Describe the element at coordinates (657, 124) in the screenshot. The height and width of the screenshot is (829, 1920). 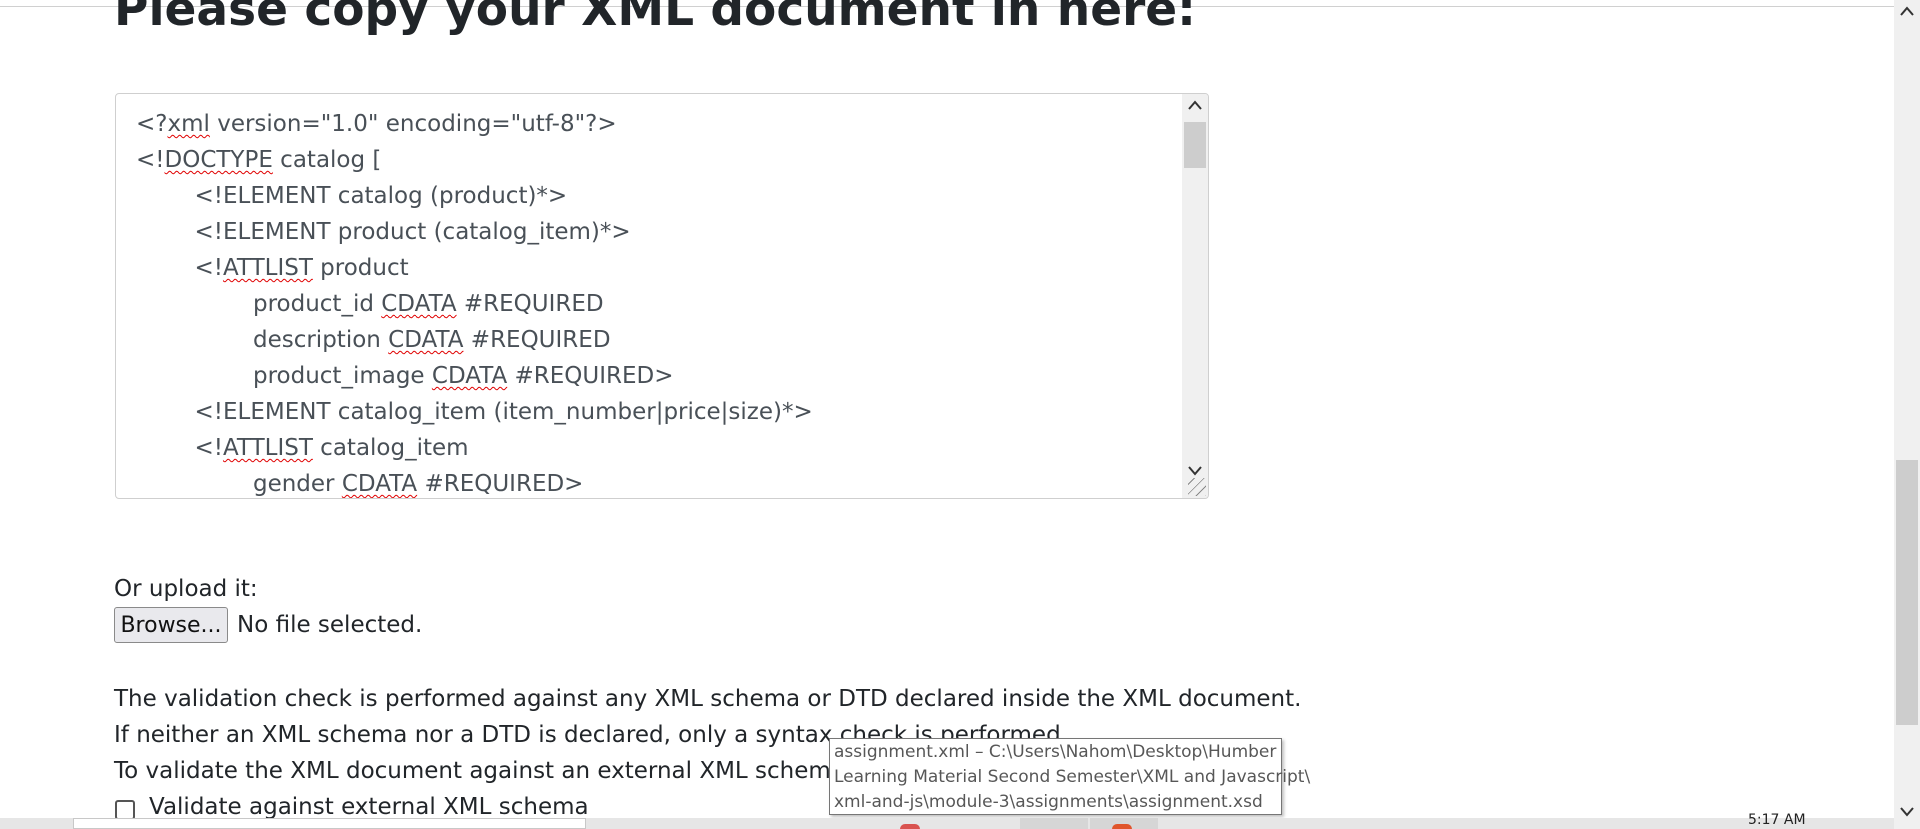
I see `xml-code-line: <?xml version="1.0" encoding="utf-8"?>` at that location.